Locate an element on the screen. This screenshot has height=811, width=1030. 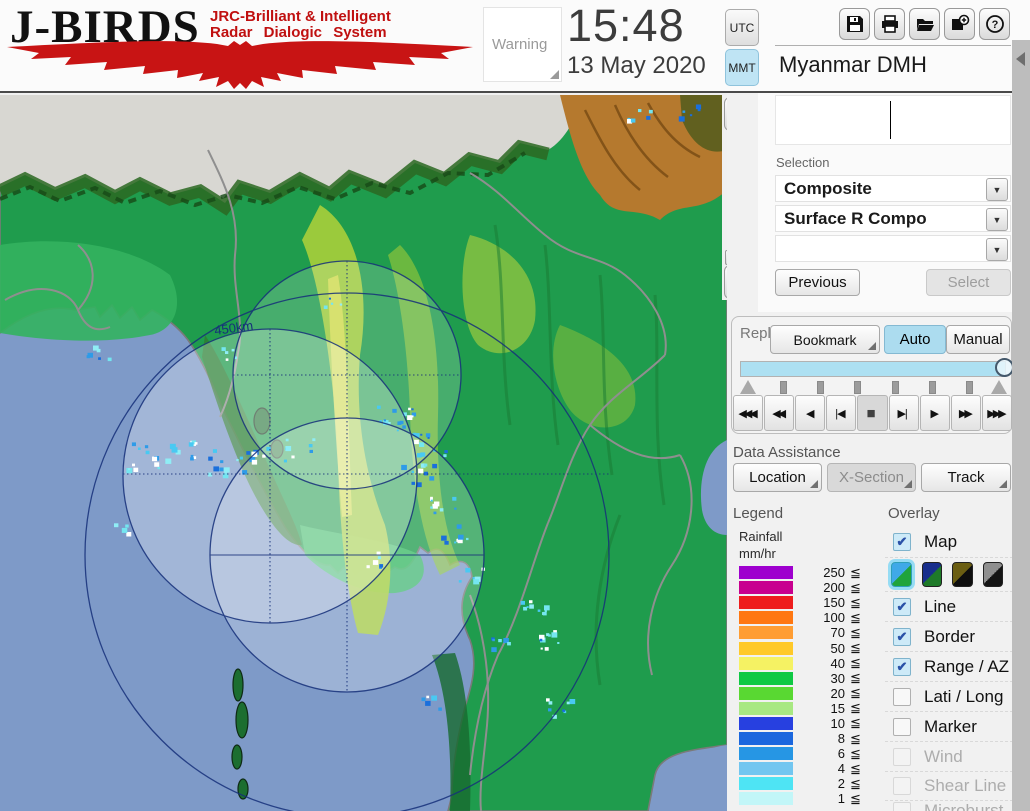
auto-button: Auto is located at coordinates (915, 339).